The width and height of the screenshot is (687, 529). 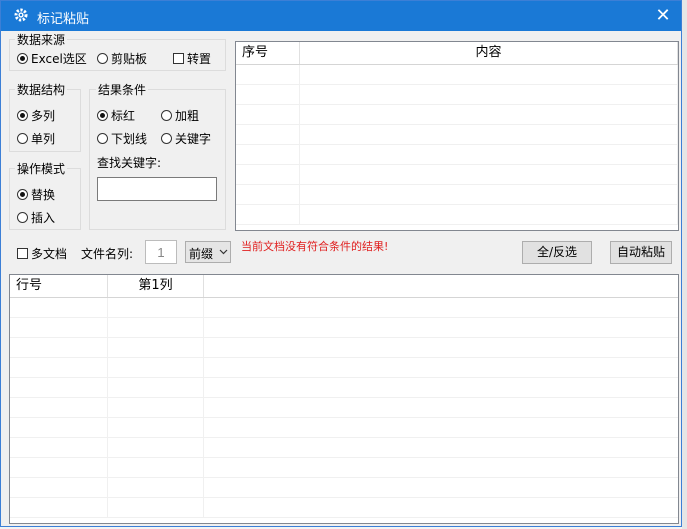 What do you see at coordinates (43, 116) in the screenshot?
I see `structure-multi-label: 多列` at bounding box center [43, 116].